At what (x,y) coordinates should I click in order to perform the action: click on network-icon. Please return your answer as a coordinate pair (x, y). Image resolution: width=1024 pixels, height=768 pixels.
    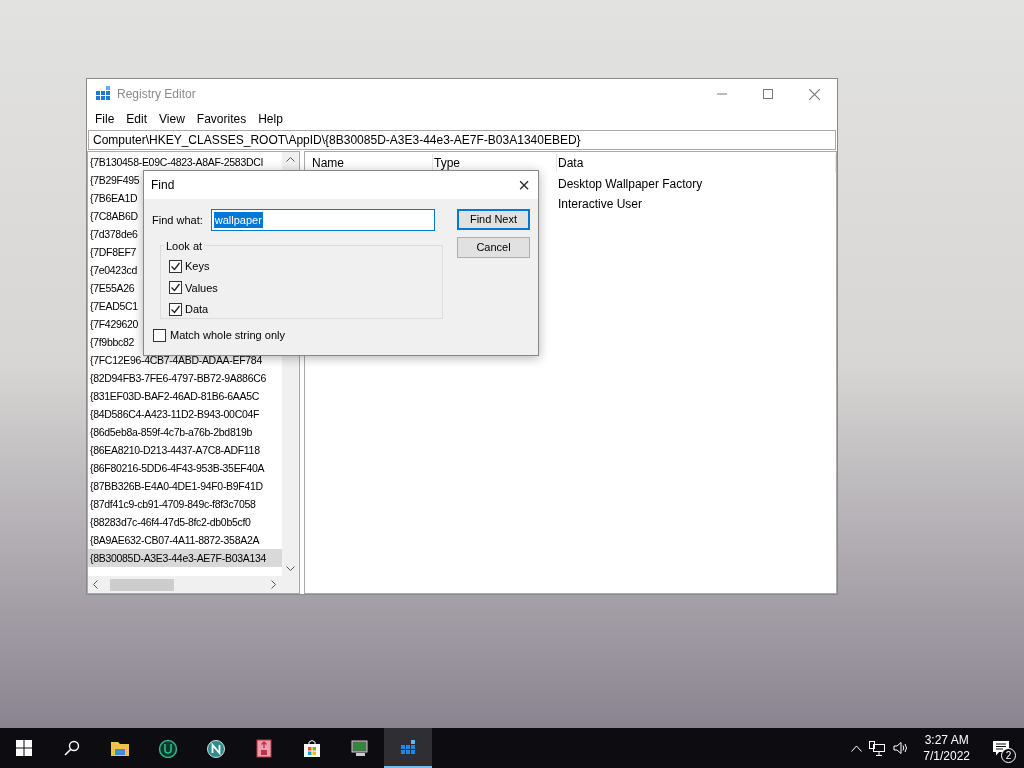
    Looking at the image, I should click on (877, 748).